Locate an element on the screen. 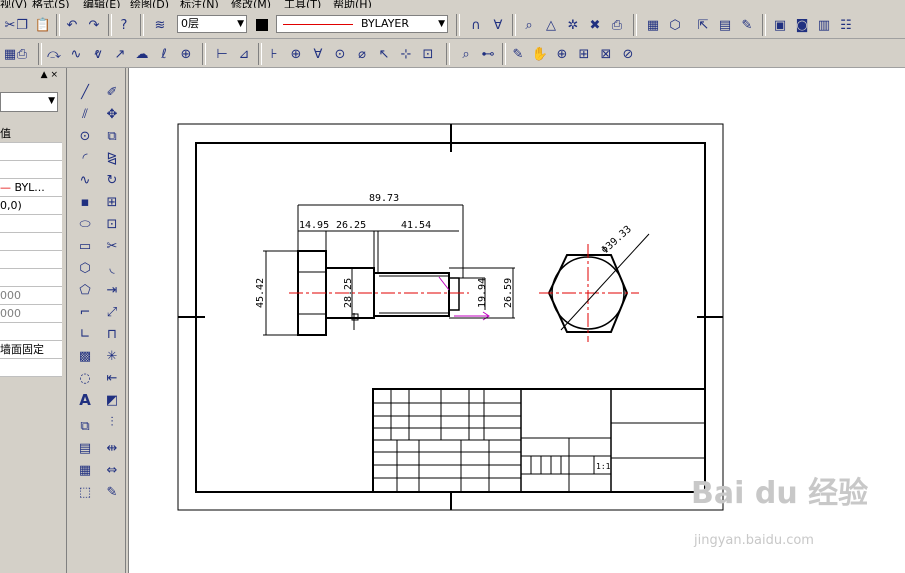 The image size is (905, 573). menu-item-modify: 修改(M) is located at coordinates (251, 4).